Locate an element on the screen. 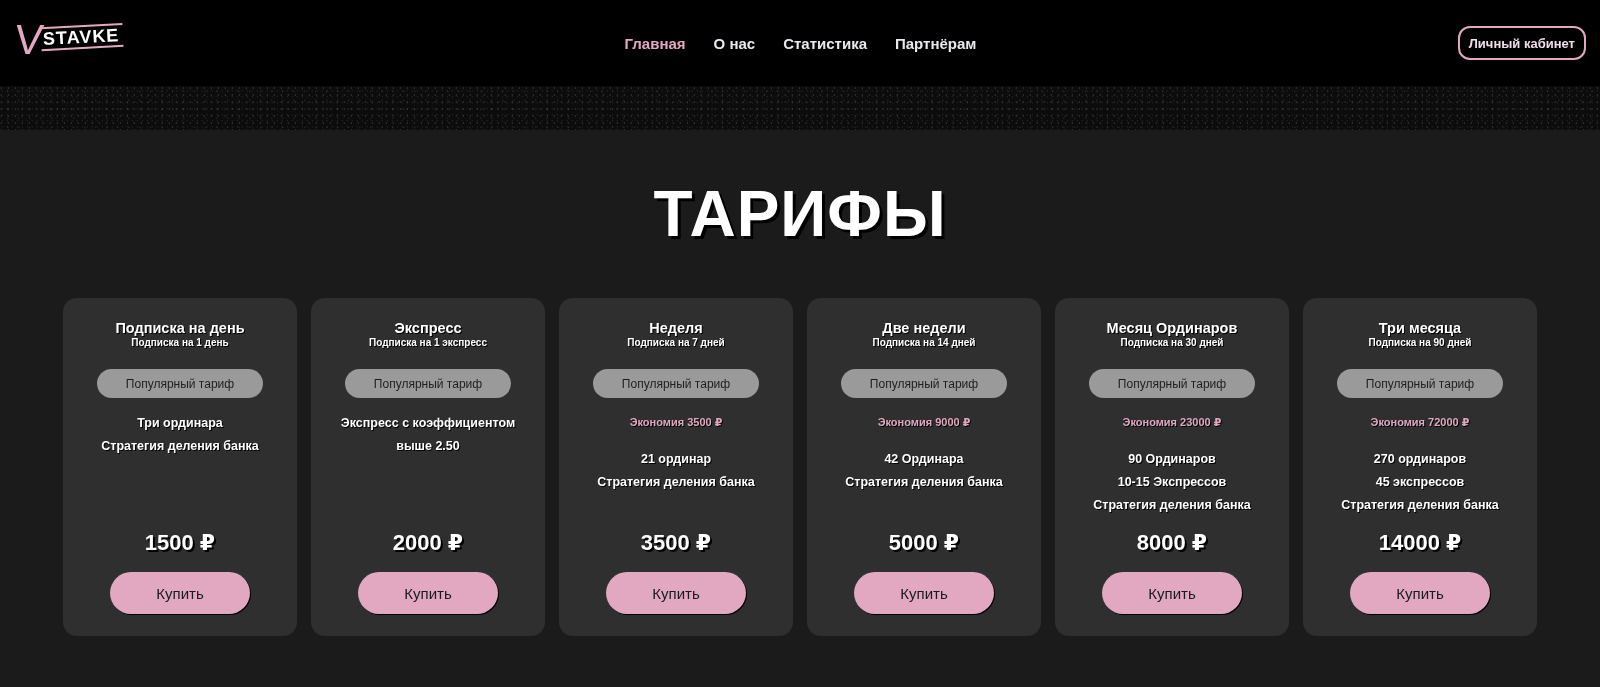 The height and width of the screenshot is (687, 1600). plan-feature: 21 ординар is located at coordinates (676, 459).